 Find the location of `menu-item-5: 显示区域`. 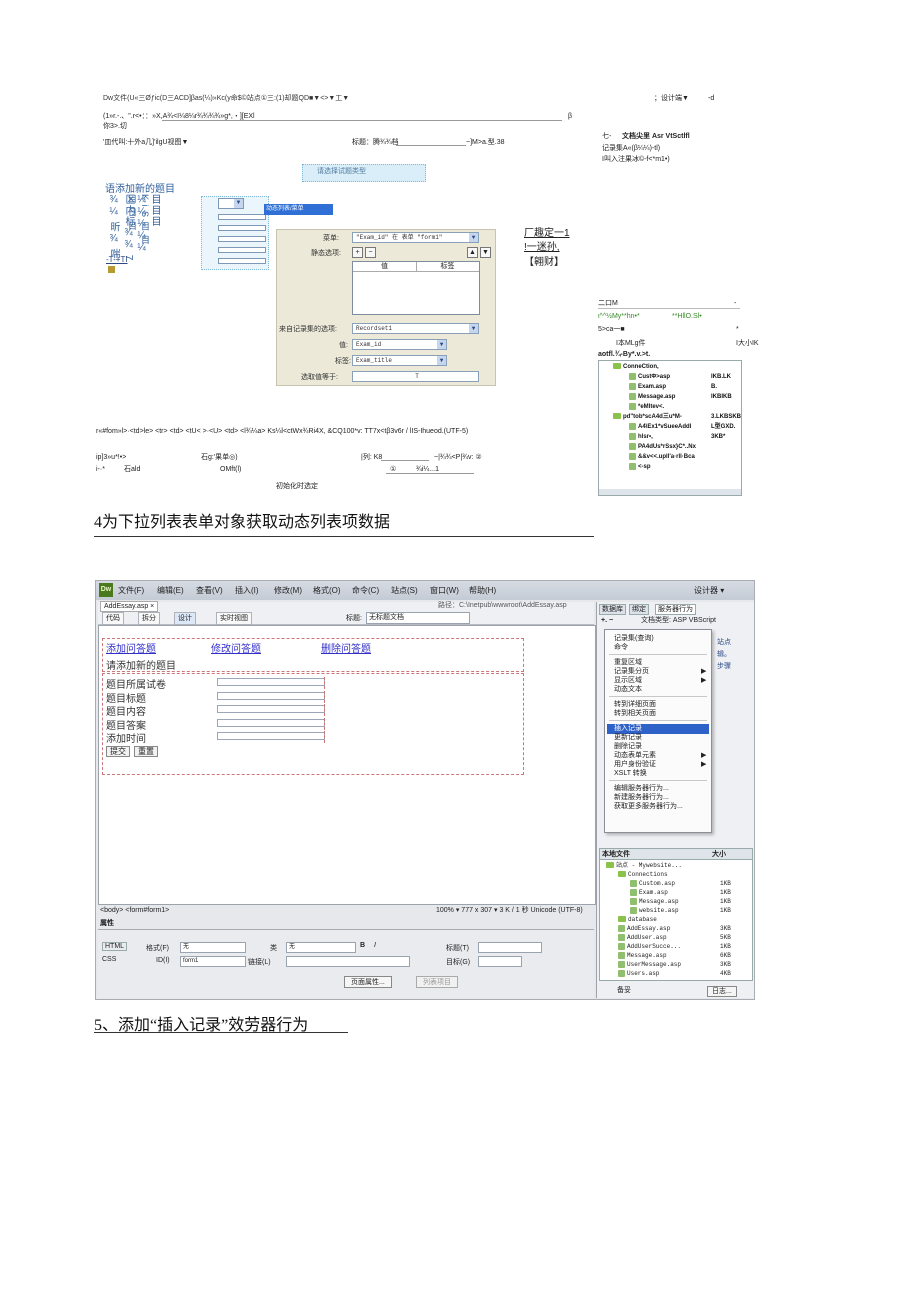

menu-item-5: 显示区域 is located at coordinates (628, 680).